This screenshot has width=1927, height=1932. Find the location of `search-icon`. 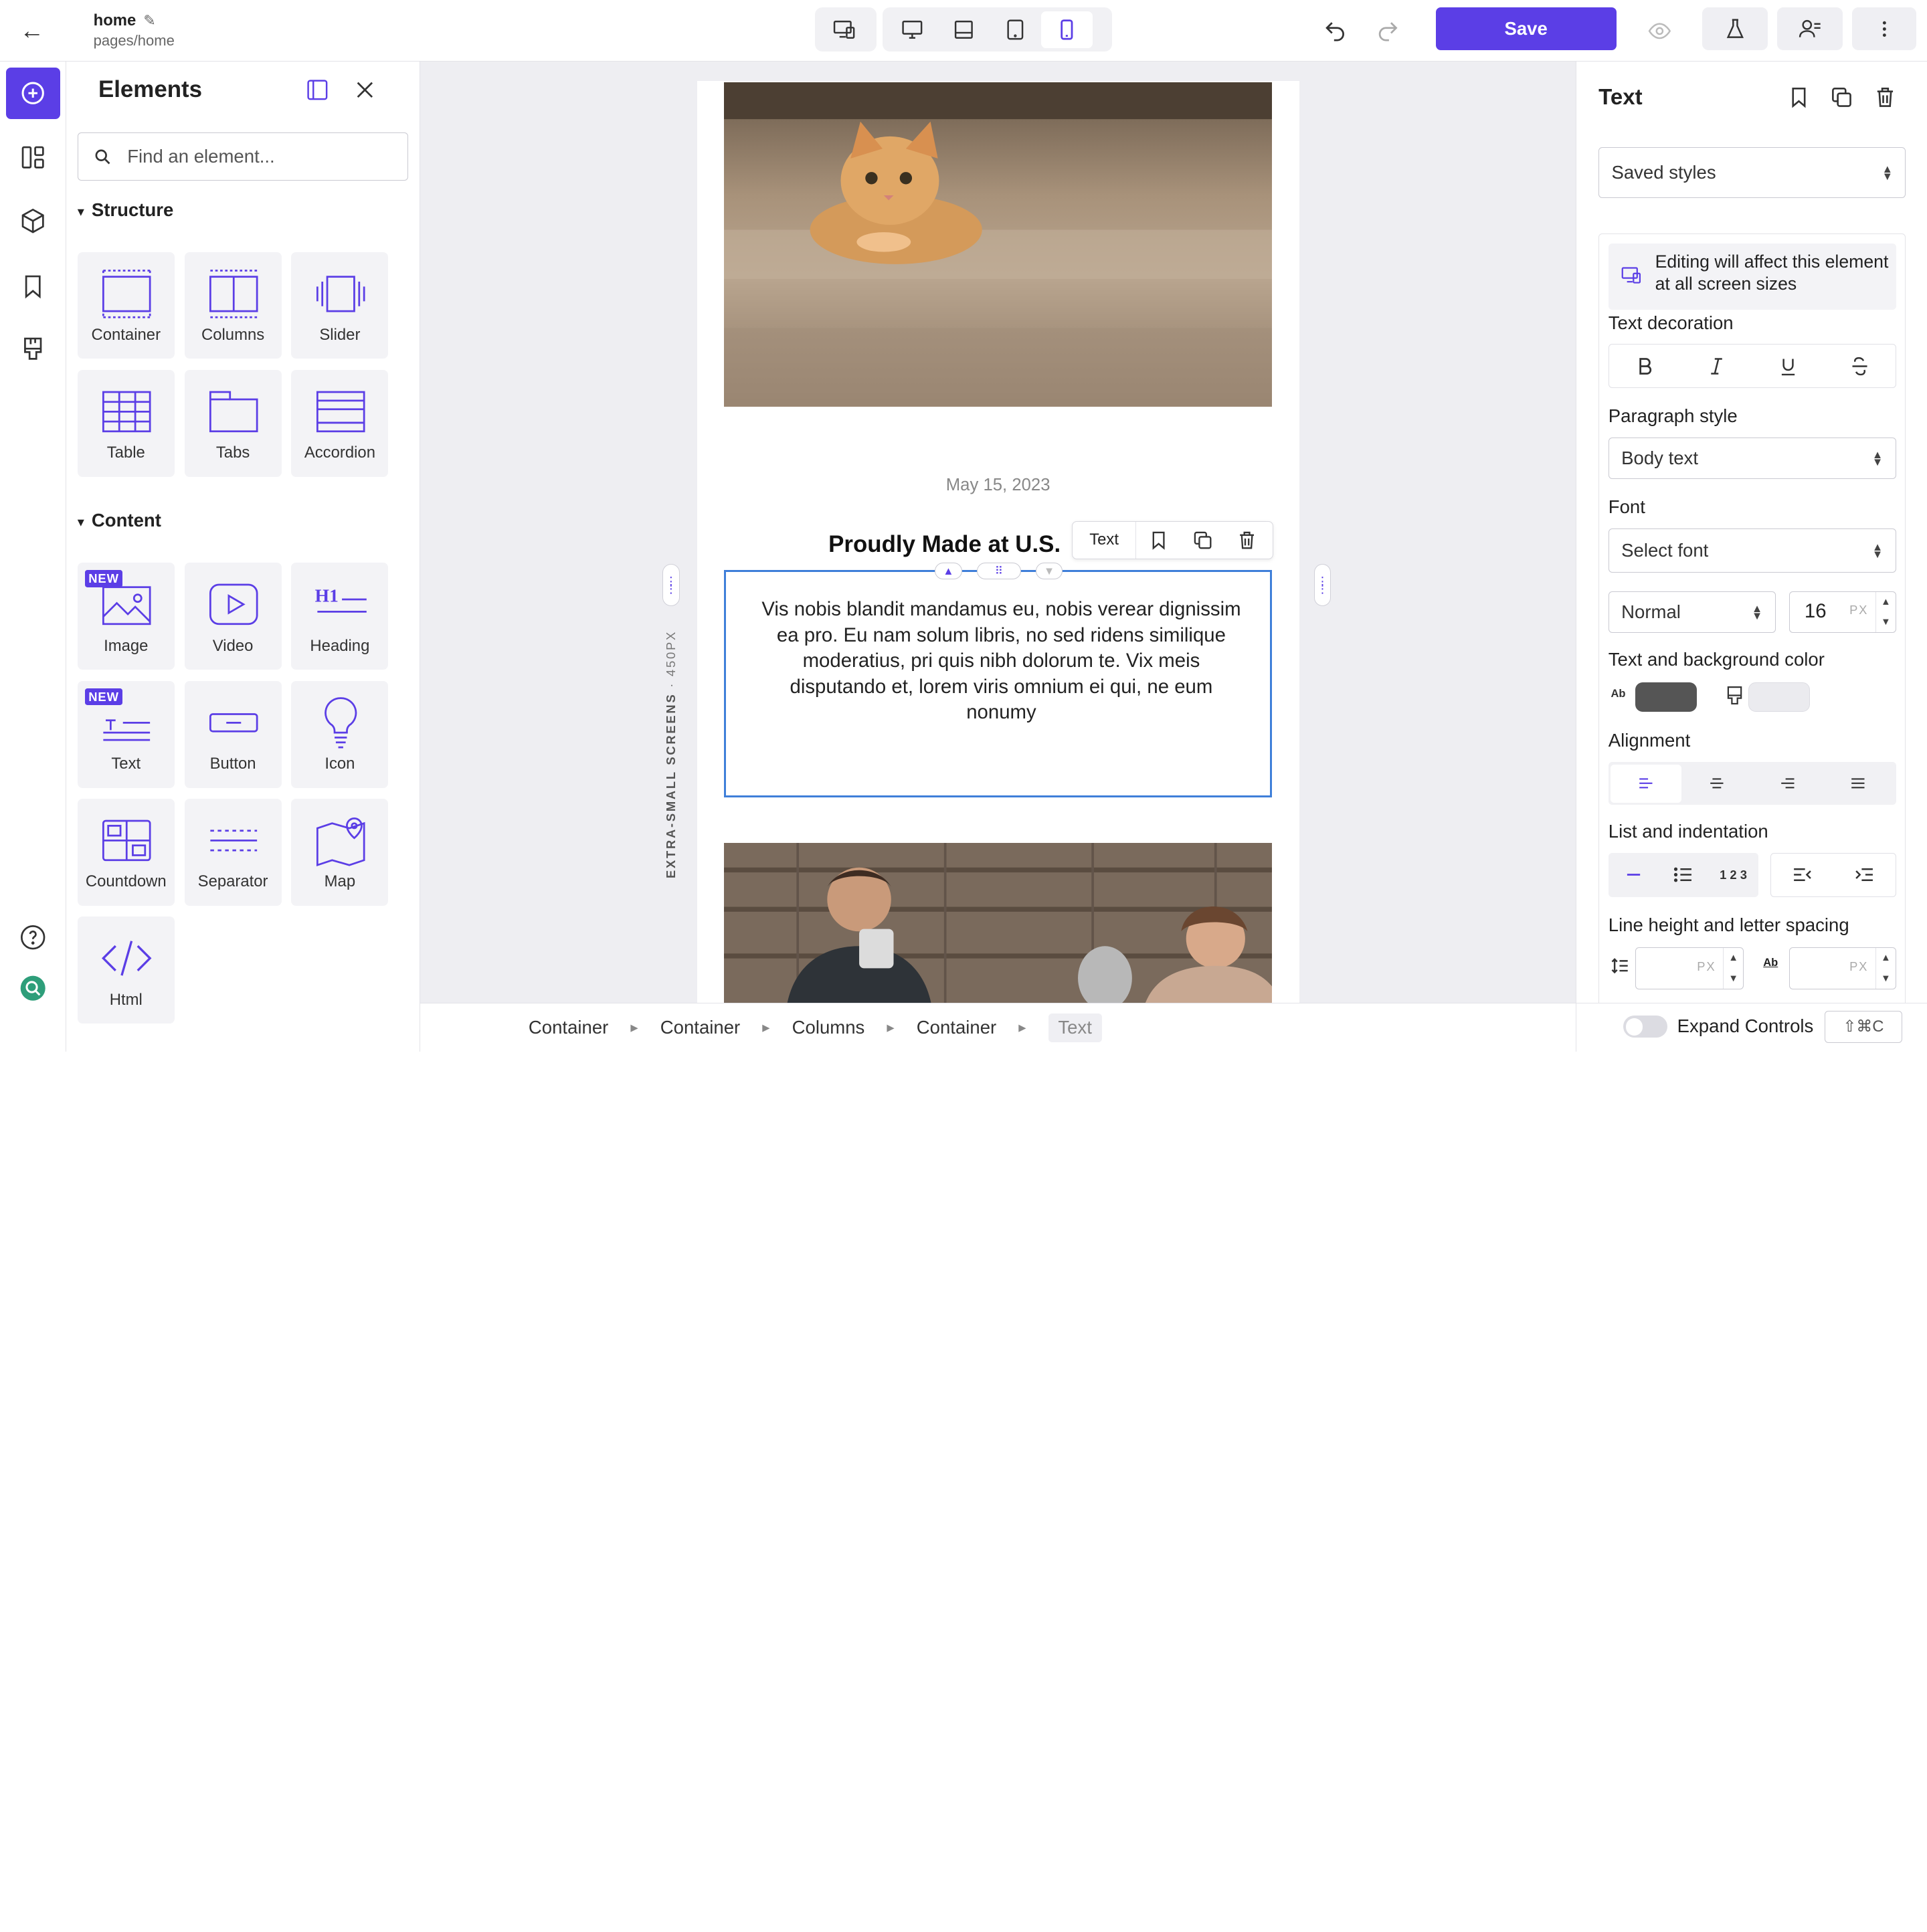

search-icon is located at coordinates (103, 157).